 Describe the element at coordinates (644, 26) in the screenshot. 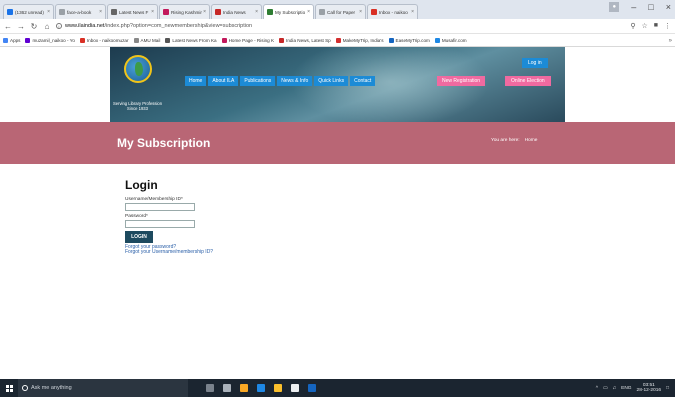

I see `star-icon: ☆` at that location.